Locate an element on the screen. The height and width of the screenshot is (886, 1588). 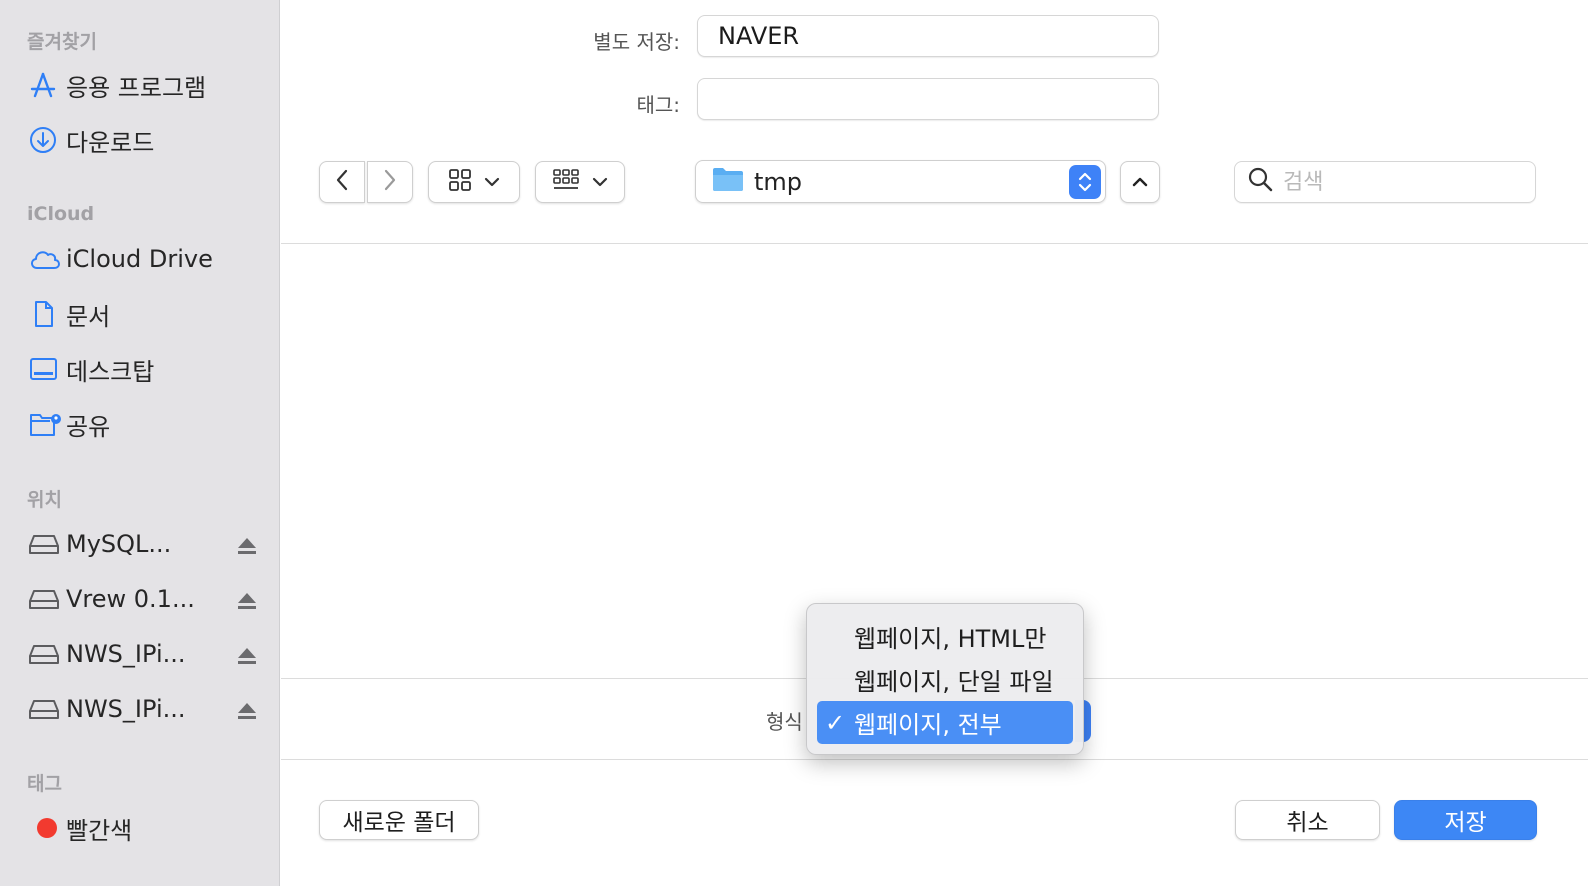
sidebar-item-label: 다운로드 is located at coordinates (110, 142).